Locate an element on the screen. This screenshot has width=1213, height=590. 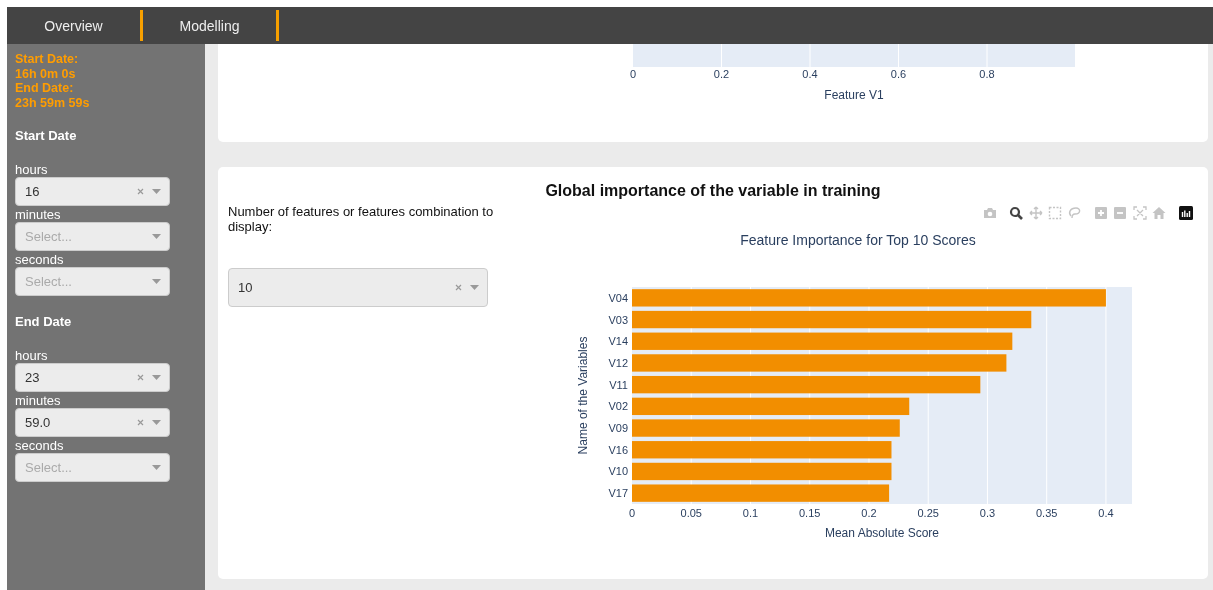
dropdown: 10 is located at coordinates (358, 287).